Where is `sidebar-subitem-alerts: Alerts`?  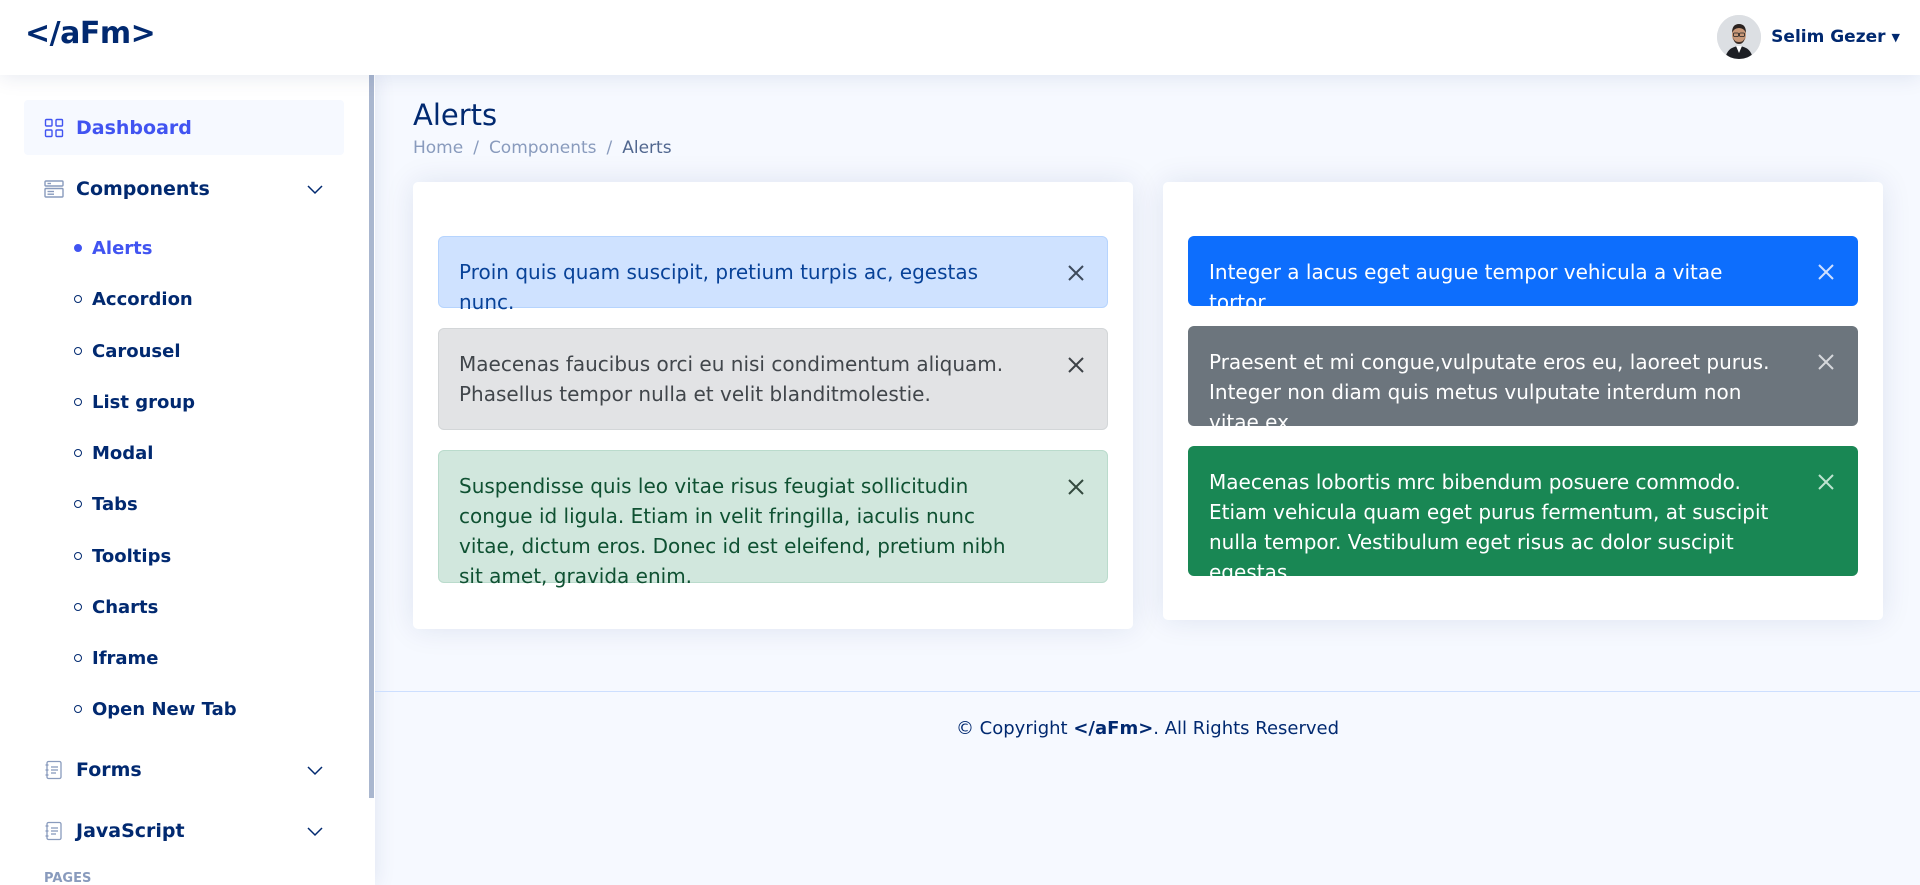 sidebar-subitem-alerts: Alerts is located at coordinates (113, 248).